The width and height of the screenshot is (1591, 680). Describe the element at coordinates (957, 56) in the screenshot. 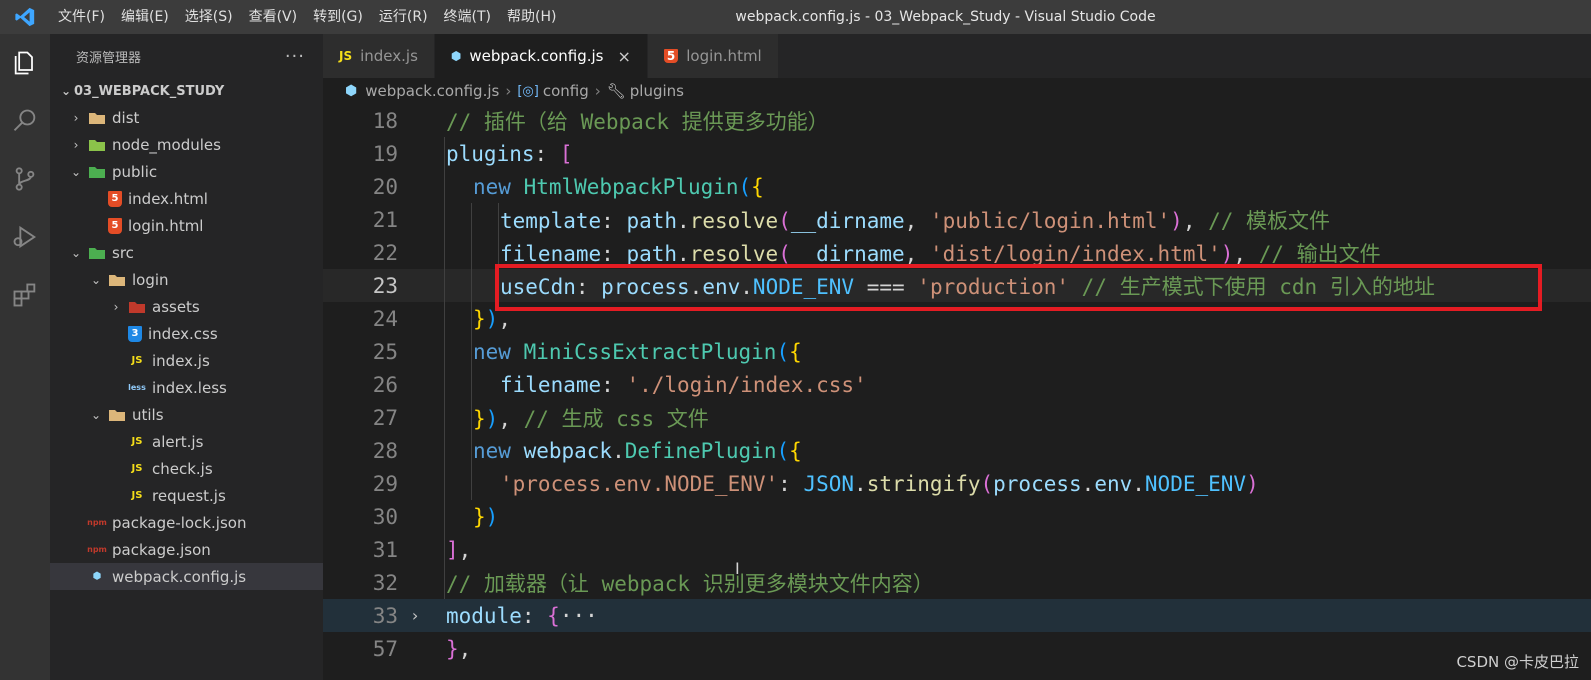

I see `editor-tabs: JS index.js ⬢ webpack.config.js × 5 login.html` at that location.